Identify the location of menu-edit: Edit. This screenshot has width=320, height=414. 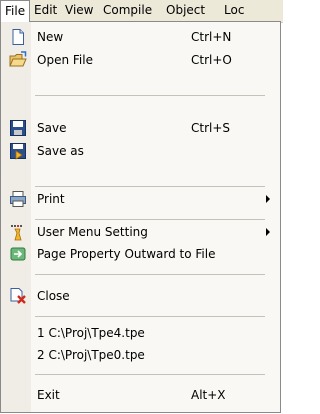
(45, 10).